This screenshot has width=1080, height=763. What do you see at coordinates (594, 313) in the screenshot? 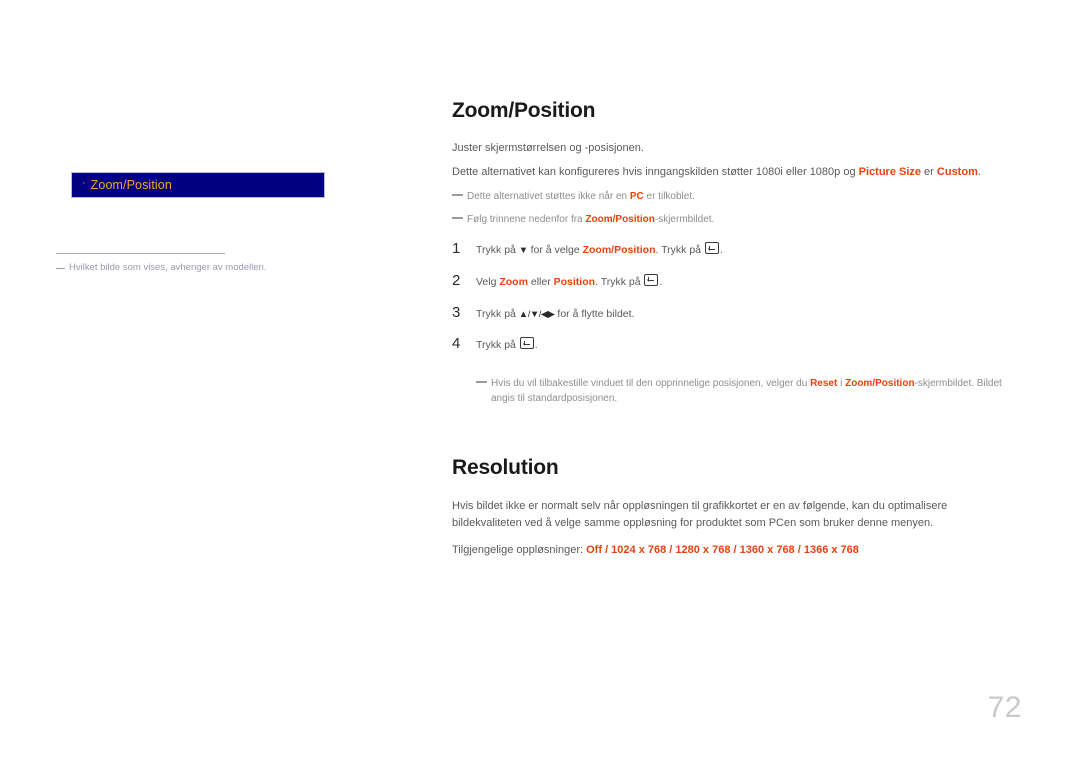
I see `step3-text-b: for å flytte bildet.` at bounding box center [594, 313].